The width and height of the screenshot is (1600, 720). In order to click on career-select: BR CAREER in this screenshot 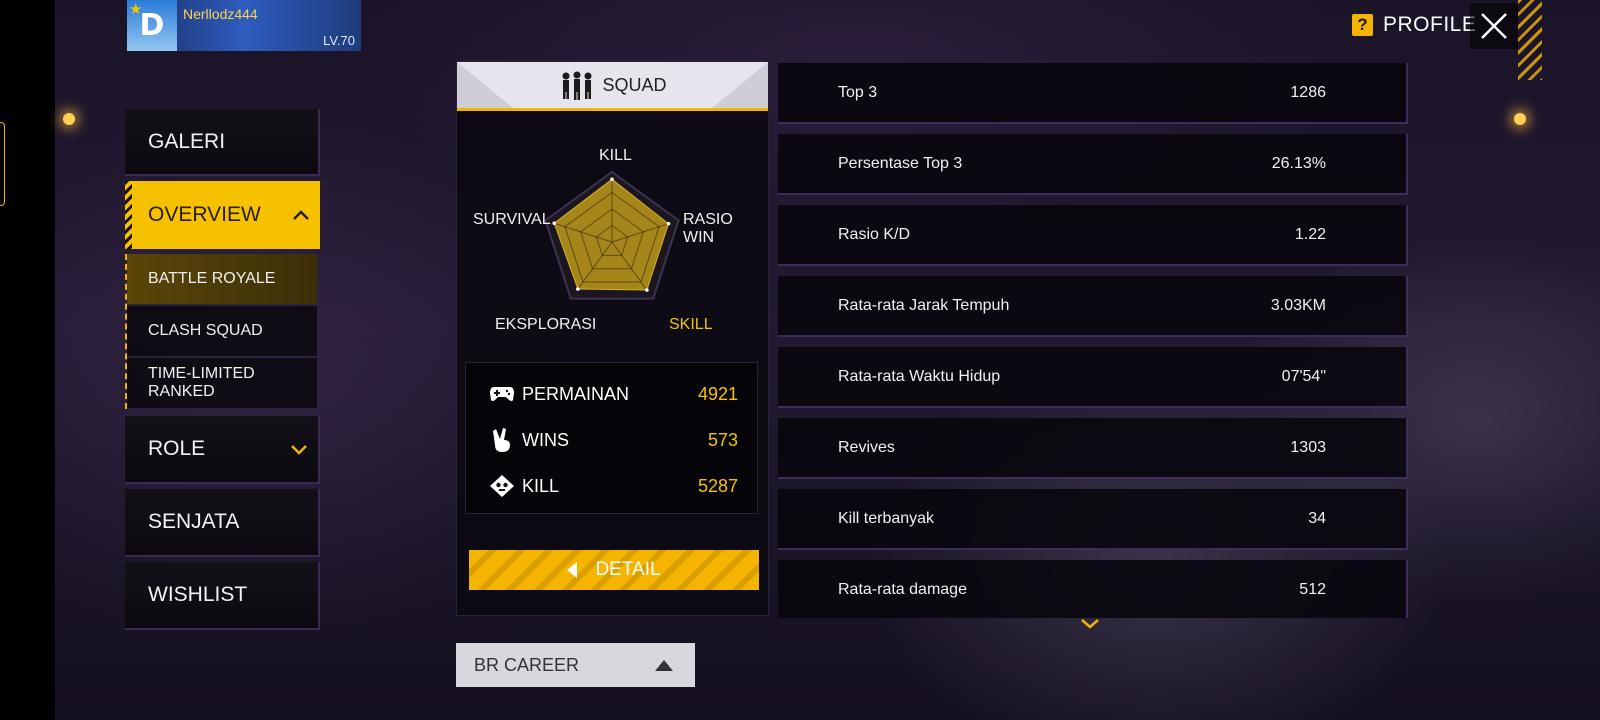, I will do `click(575, 665)`.